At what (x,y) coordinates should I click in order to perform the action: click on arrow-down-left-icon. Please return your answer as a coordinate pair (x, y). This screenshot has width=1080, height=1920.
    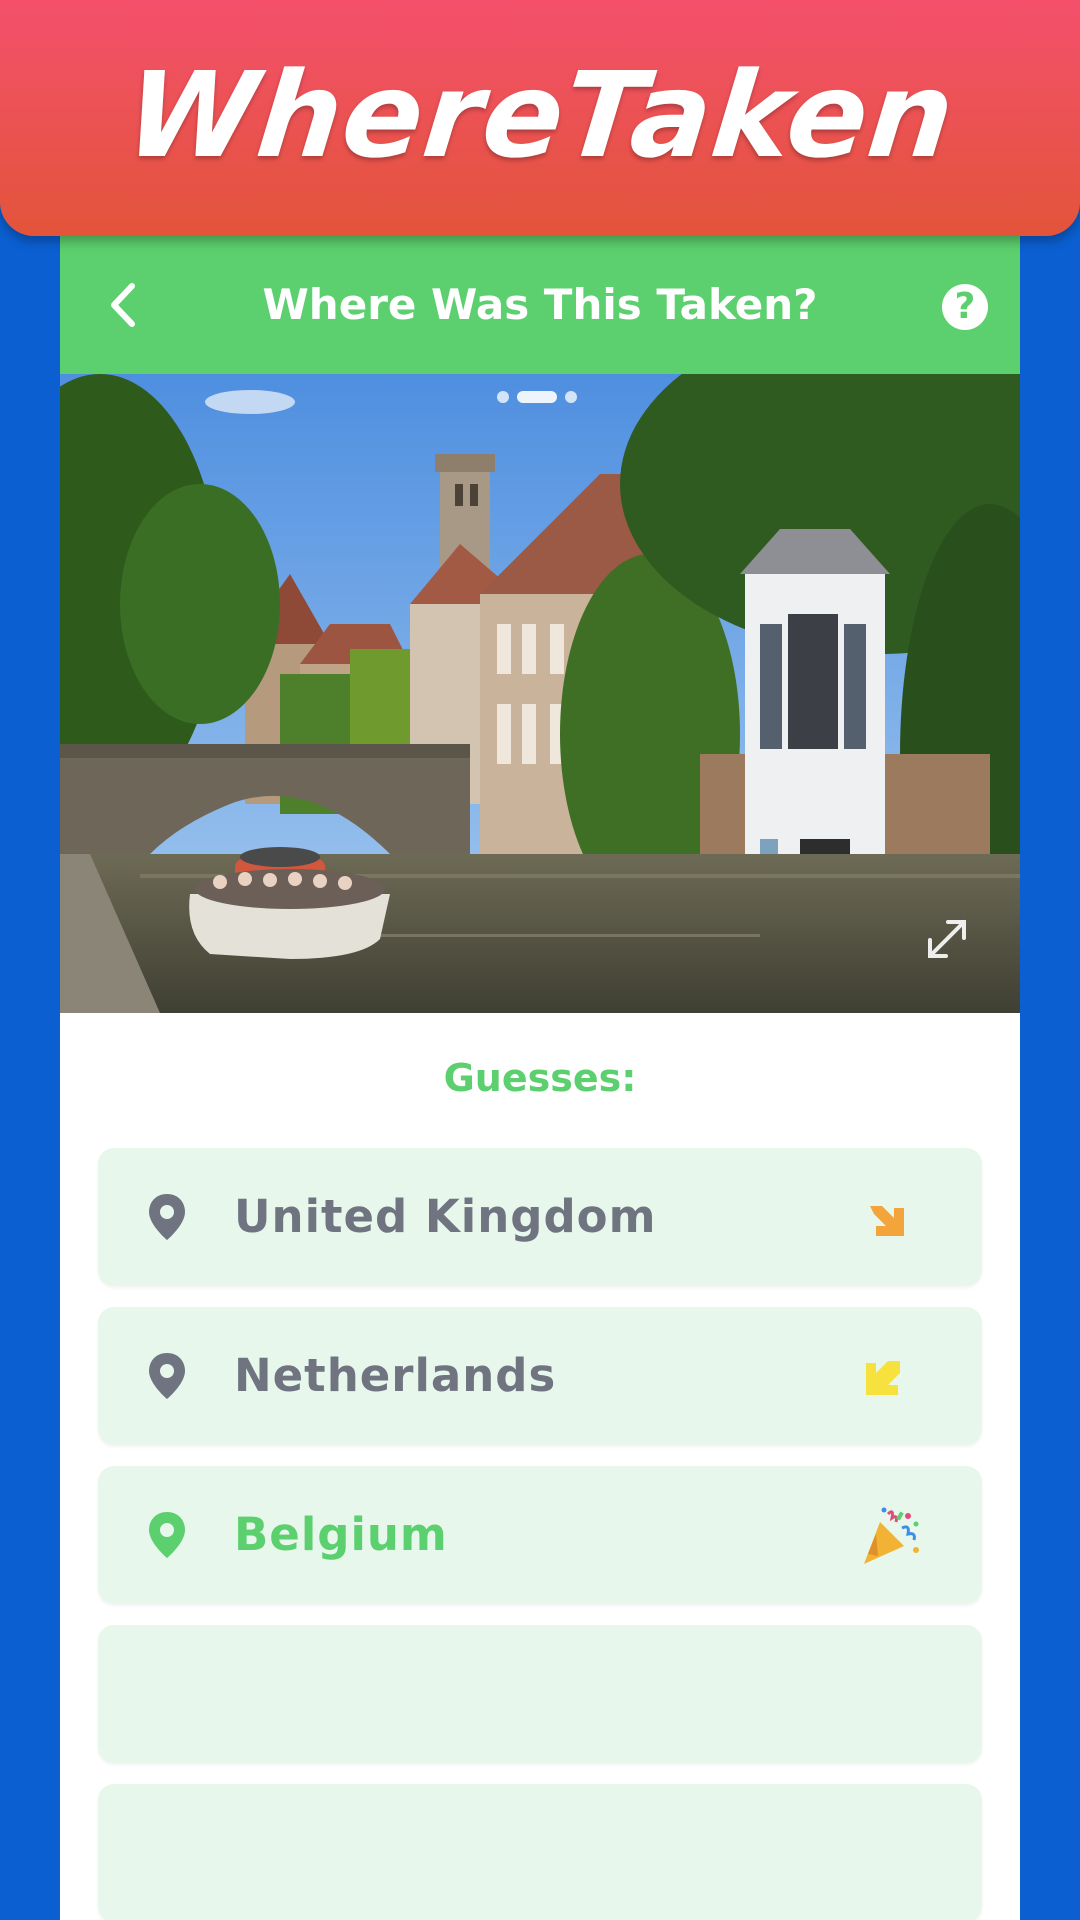
    Looking at the image, I should click on (883, 1378).